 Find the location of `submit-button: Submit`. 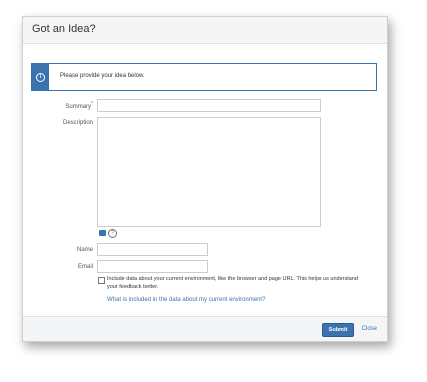

submit-button: Submit is located at coordinates (338, 330).